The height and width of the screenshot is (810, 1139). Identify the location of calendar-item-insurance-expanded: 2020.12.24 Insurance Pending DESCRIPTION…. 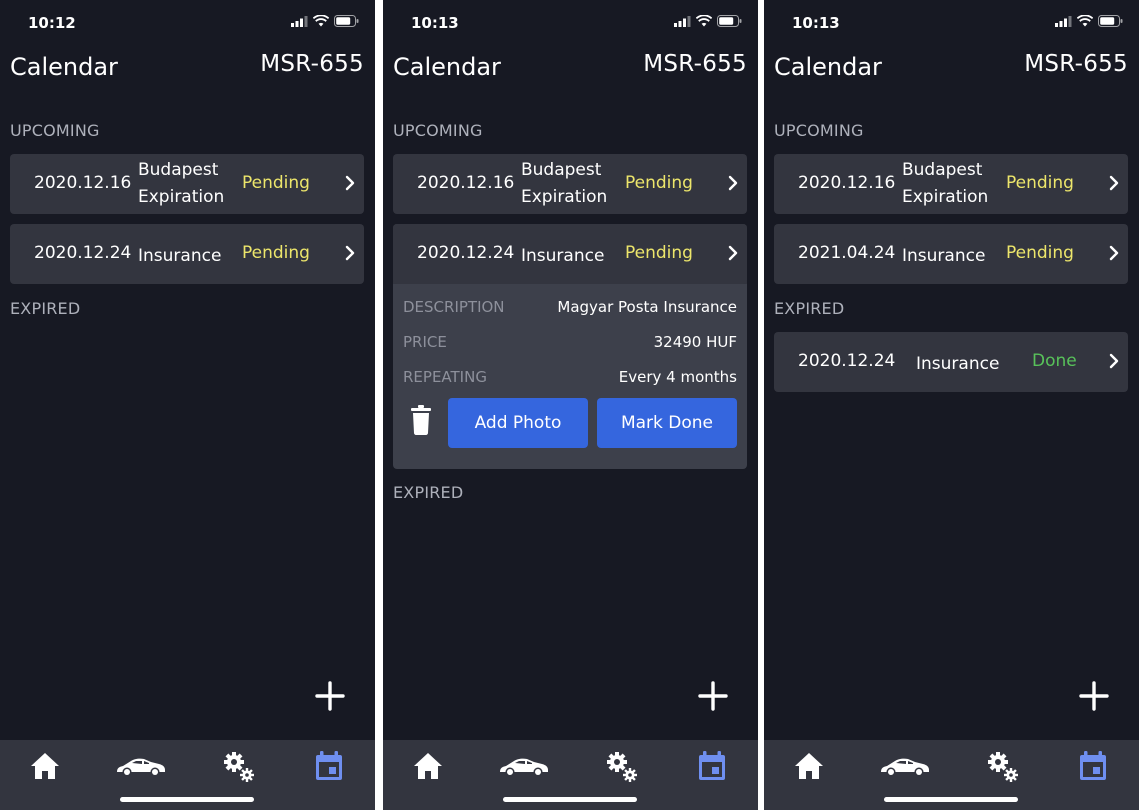
(570, 346).